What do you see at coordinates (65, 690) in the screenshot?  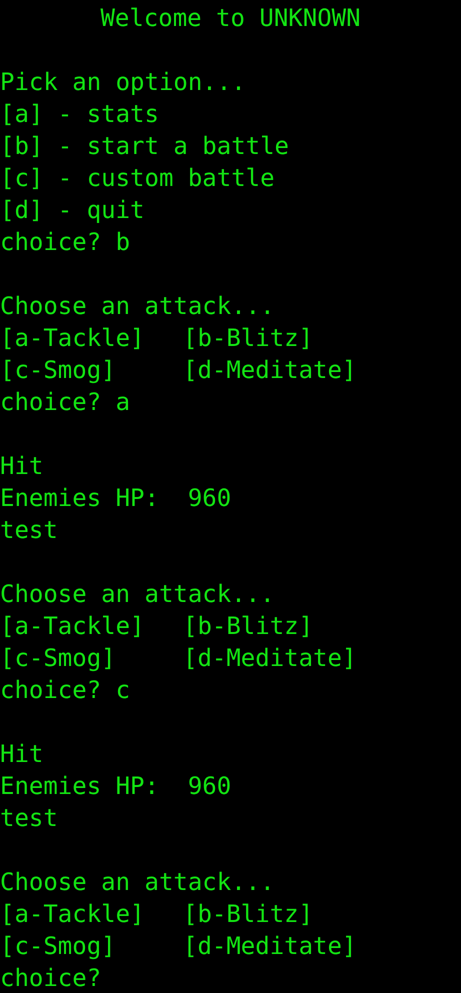 I see `terminal-line: choice? c` at bounding box center [65, 690].